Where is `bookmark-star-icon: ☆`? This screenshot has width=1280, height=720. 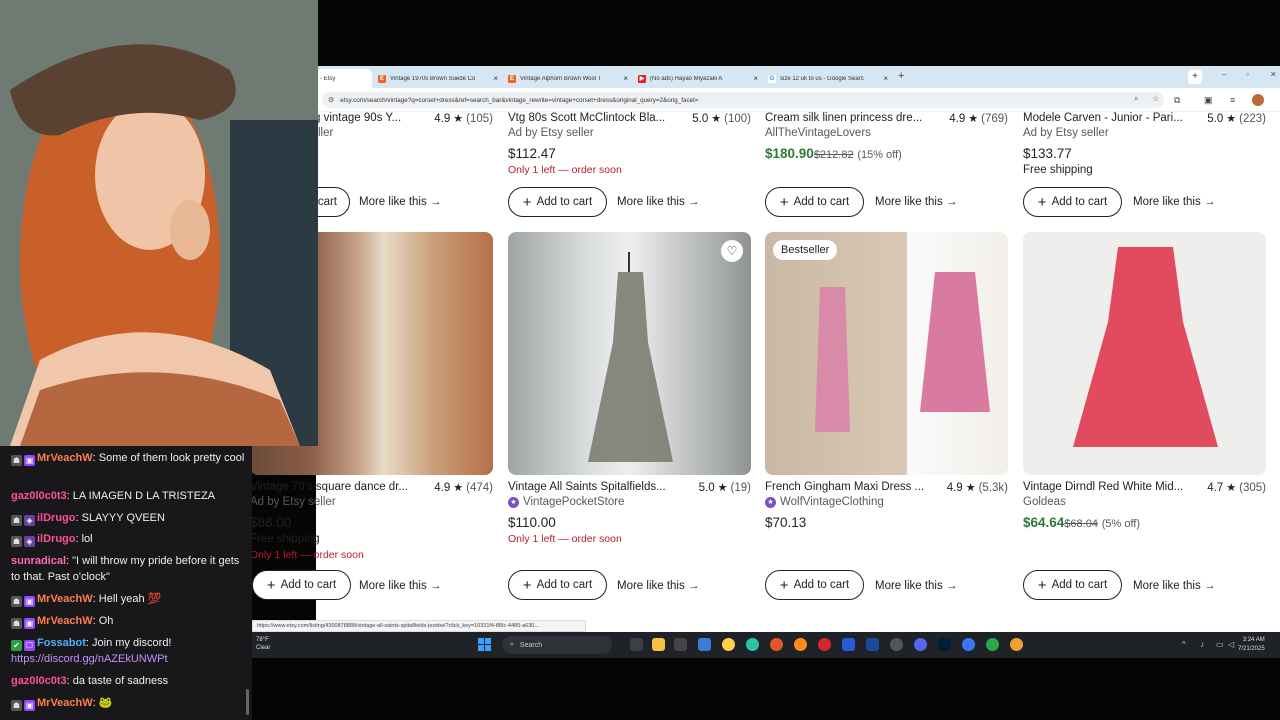 bookmark-star-icon: ☆ is located at coordinates (1155, 98).